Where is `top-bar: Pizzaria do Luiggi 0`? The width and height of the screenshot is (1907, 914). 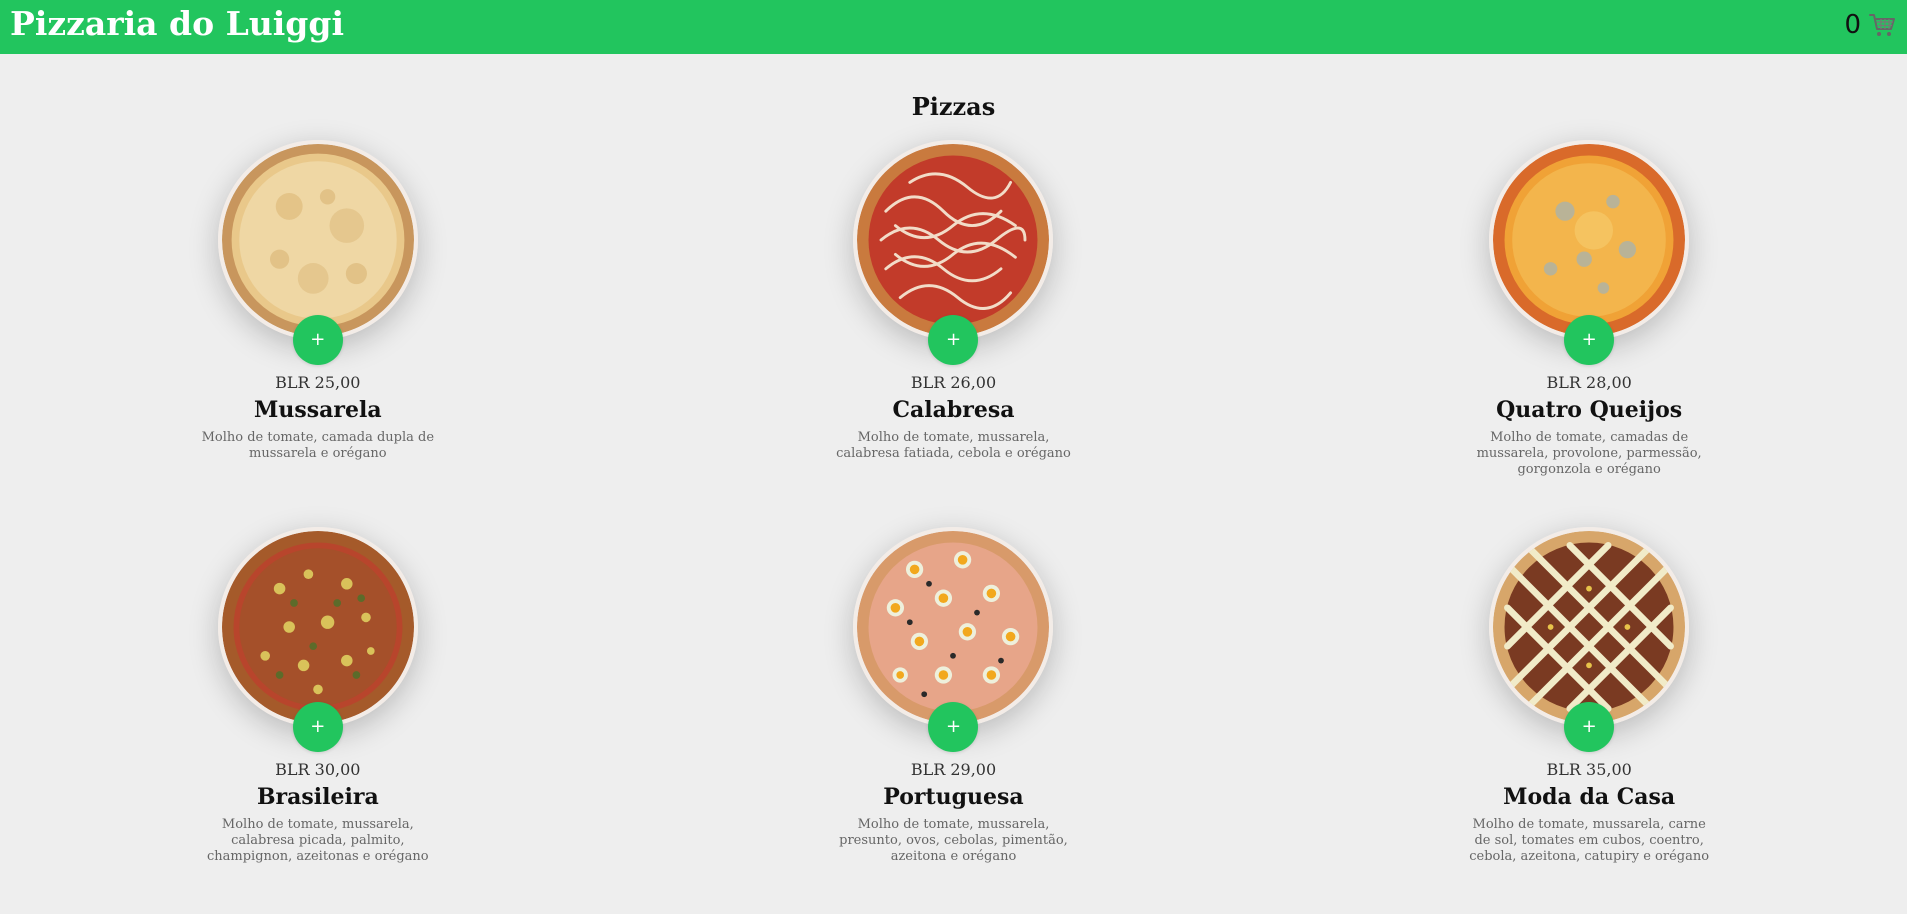 top-bar: Pizzaria do Luiggi 0 is located at coordinates (953, 27).